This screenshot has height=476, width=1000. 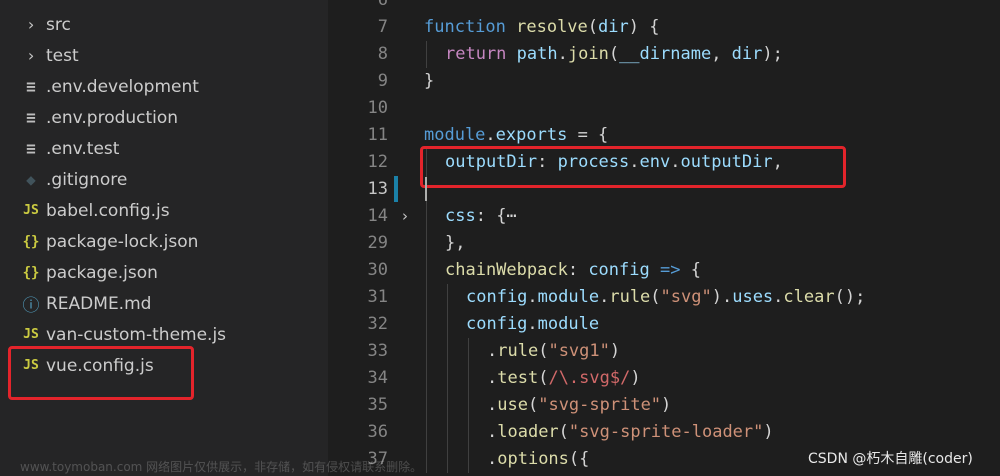 I want to click on line-number: 8, so click(x=382, y=54).